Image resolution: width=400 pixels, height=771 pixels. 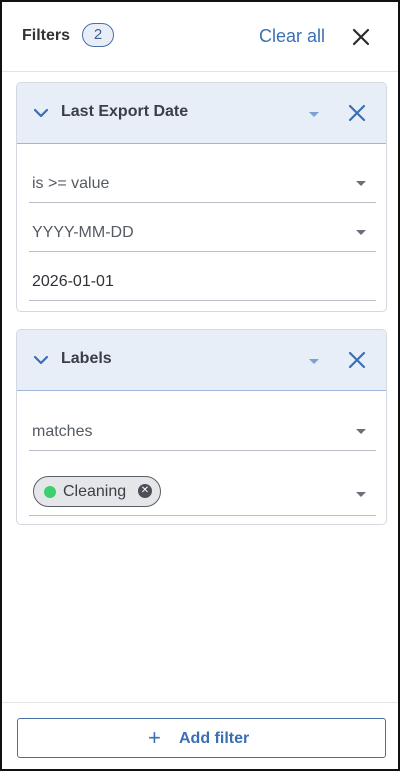 I want to click on labels-select: Cleaning ✕, so click(x=202, y=489).